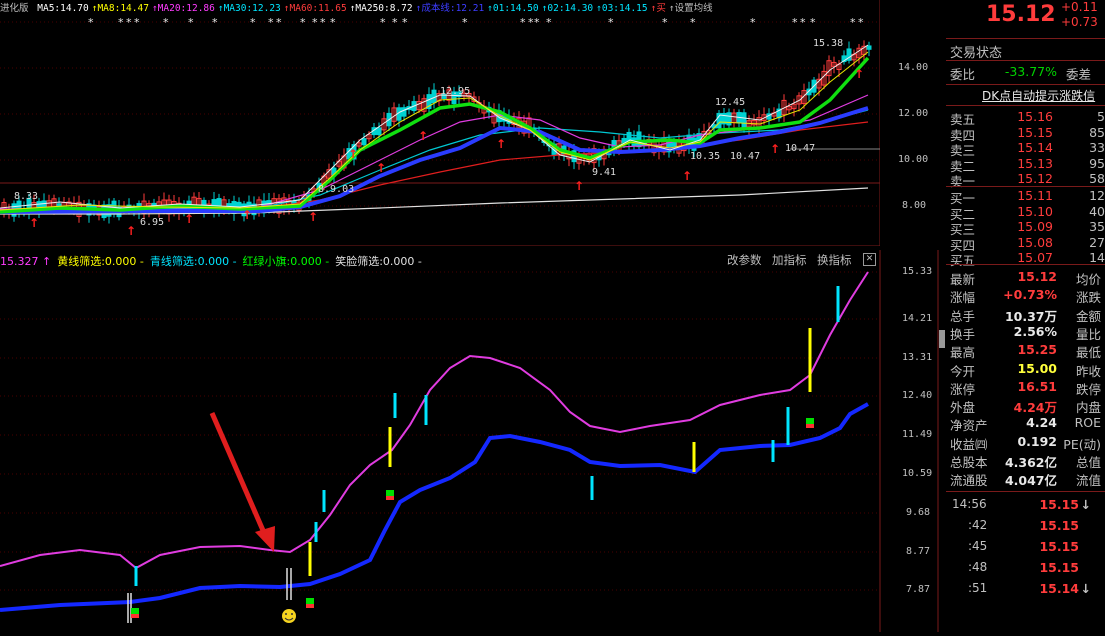  Describe the element at coordinates (1038, 95) in the screenshot. I see `ticker-banner: DK点自动提示涨跌信` at that location.